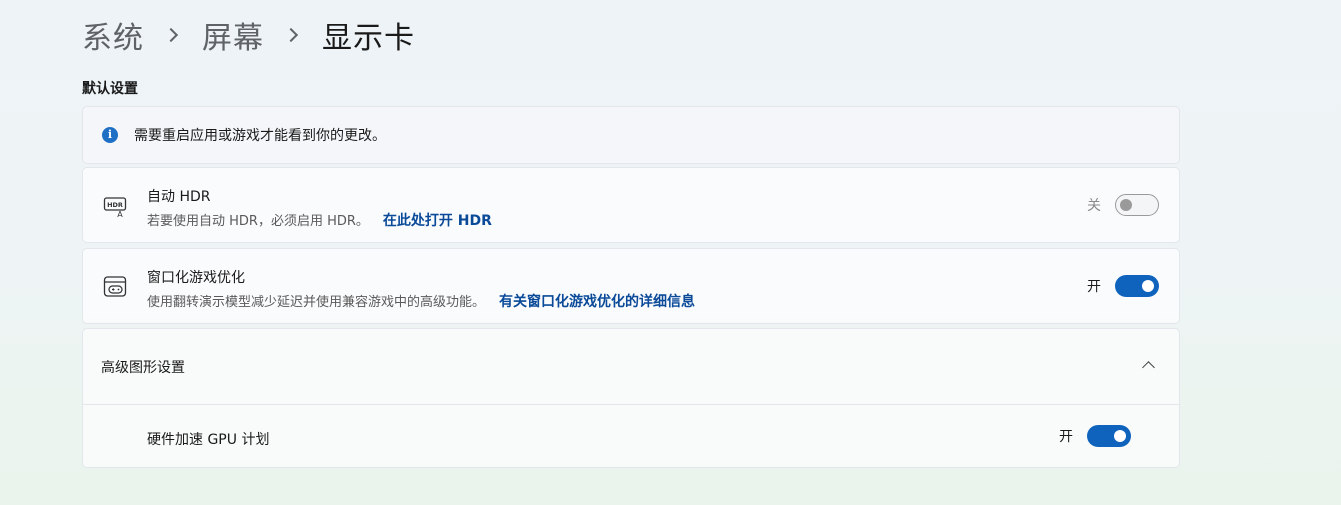 The image size is (1341, 505). Describe the element at coordinates (1148, 367) in the screenshot. I see `chevron-up-icon` at that location.